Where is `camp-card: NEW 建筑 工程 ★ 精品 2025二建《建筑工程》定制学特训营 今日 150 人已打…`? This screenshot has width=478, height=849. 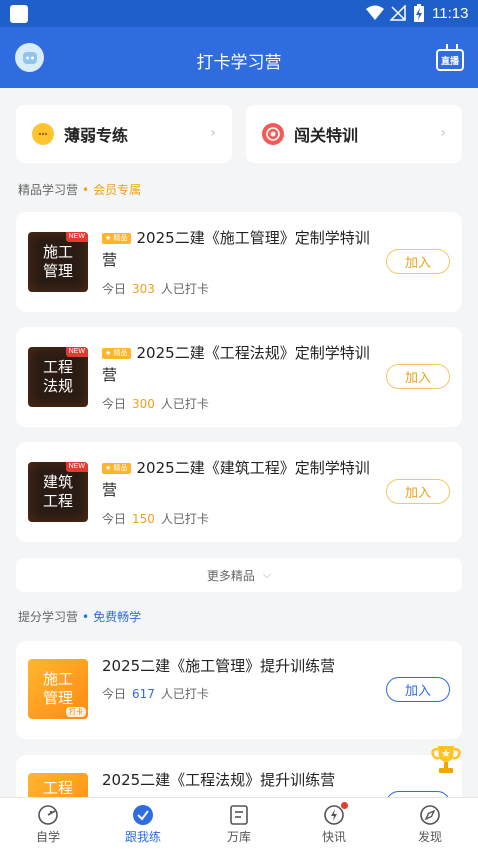 camp-card: NEW 建筑 工程 ★ 精品 2025二建《建筑工程》定制学特训营 今日 150 人已打… is located at coordinates (239, 492).